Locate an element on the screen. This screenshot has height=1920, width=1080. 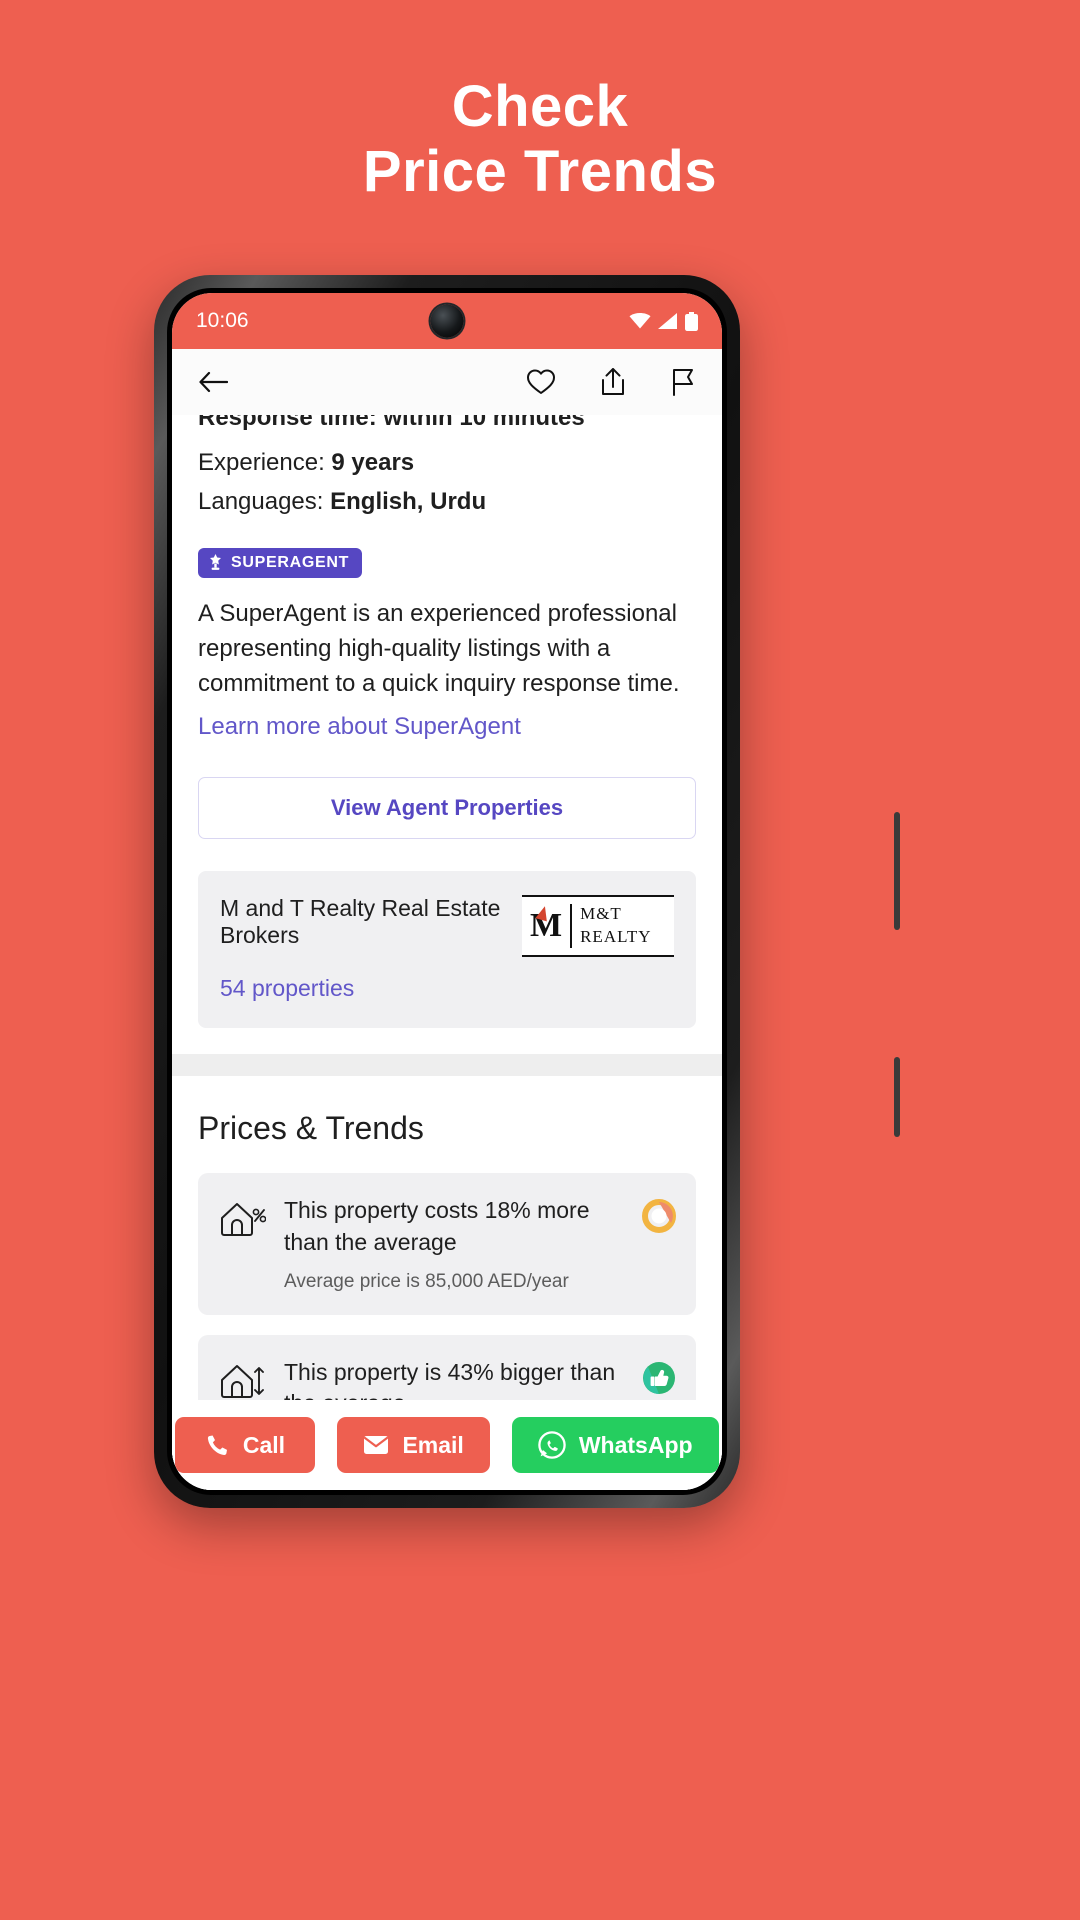
agent-response-time: Response time: within 10 minutes is located at coordinates (447, 429).